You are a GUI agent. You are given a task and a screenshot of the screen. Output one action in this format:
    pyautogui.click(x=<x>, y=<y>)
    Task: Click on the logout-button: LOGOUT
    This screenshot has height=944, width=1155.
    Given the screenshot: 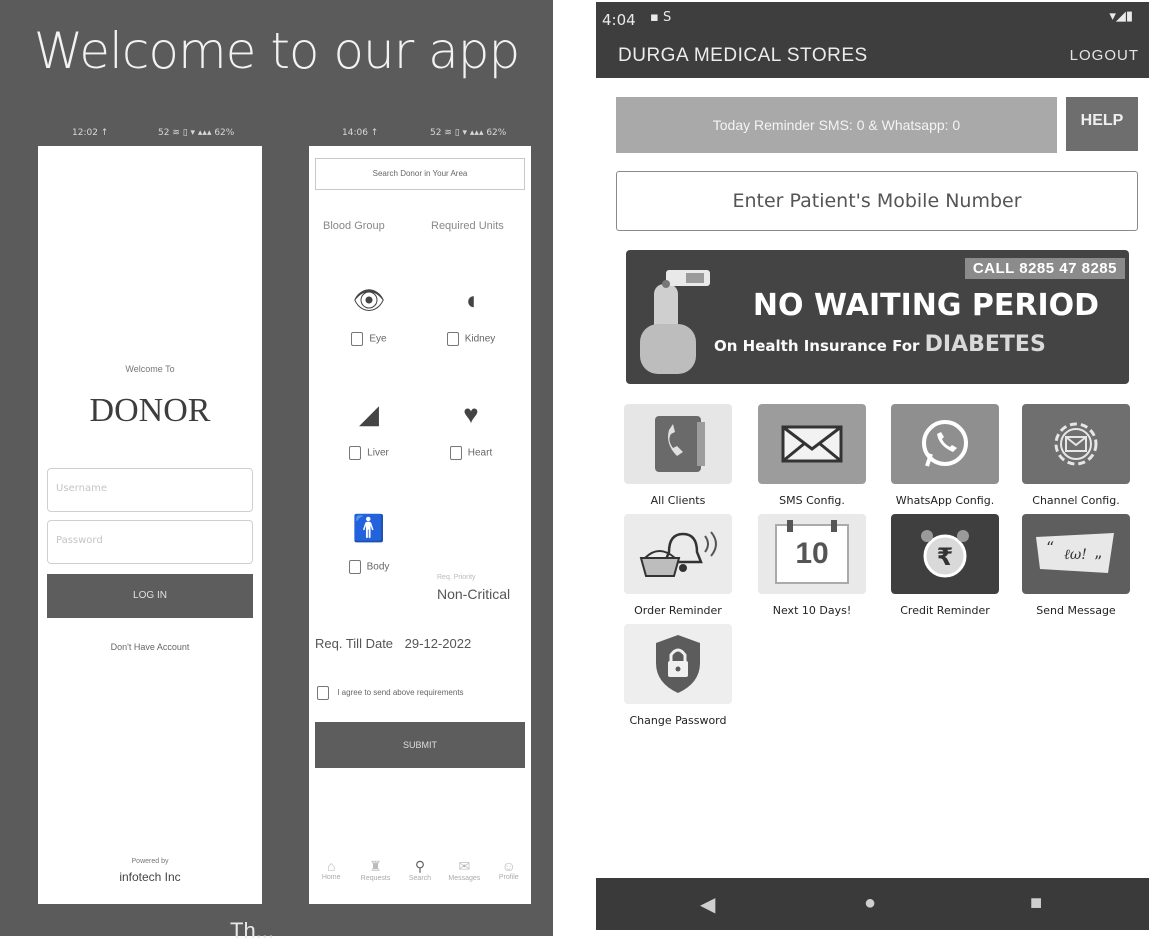 What is the action you would take?
    pyautogui.click(x=1104, y=55)
    